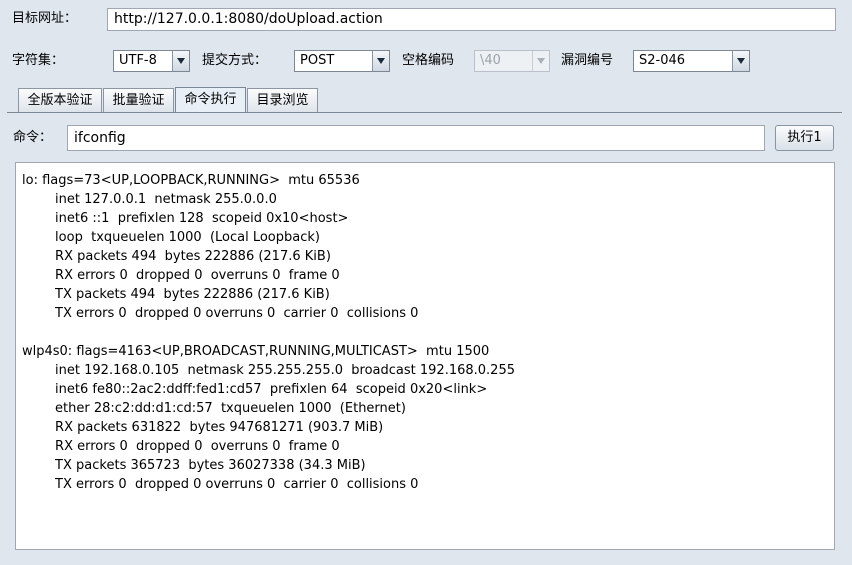 This screenshot has height=565, width=852. What do you see at coordinates (691, 61) in the screenshot?
I see `vuln-id-select: S2-046` at bounding box center [691, 61].